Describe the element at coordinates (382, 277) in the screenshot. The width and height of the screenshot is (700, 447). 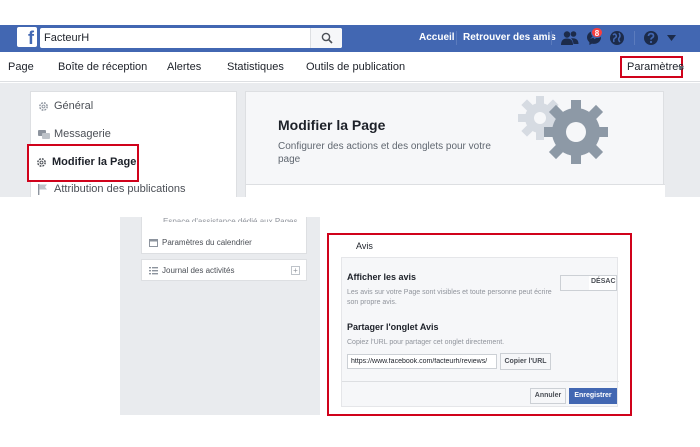
I see `show-reviews-label: Afficher les avis` at that location.